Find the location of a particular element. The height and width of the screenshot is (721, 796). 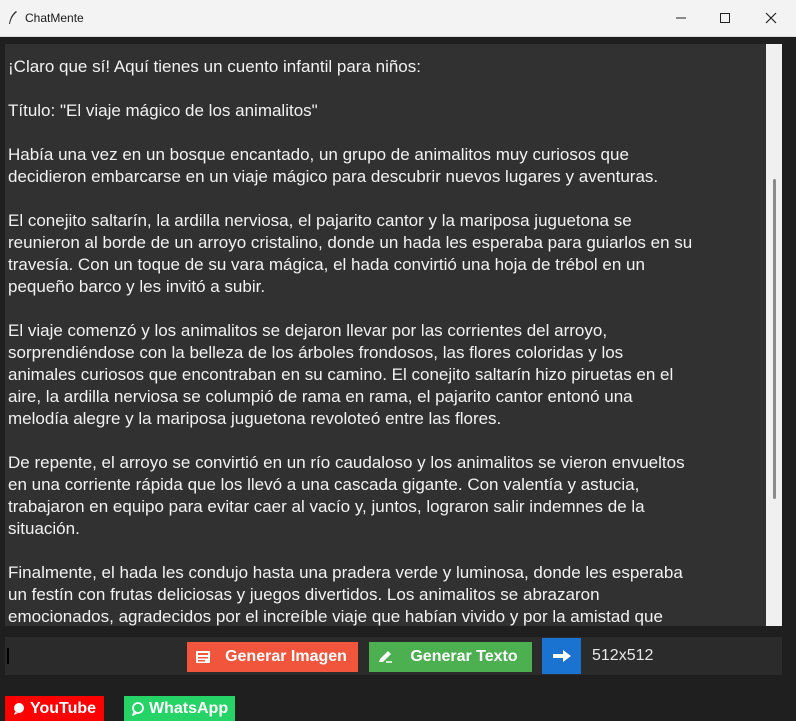

generate-image-label: Generar Imagen is located at coordinates (286, 656).